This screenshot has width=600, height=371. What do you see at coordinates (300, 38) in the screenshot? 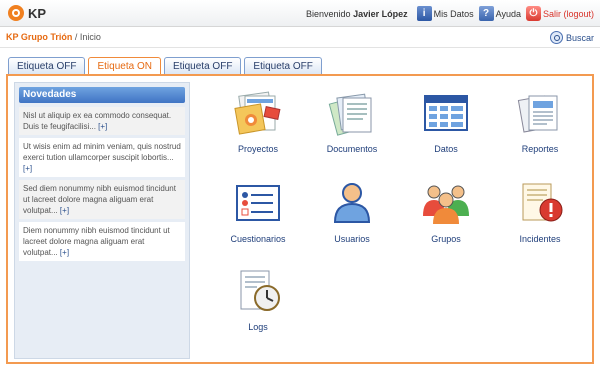
I see `breadcrumb-bar: KP Grupo Trión / Inicio Buscar` at bounding box center [300, 38].